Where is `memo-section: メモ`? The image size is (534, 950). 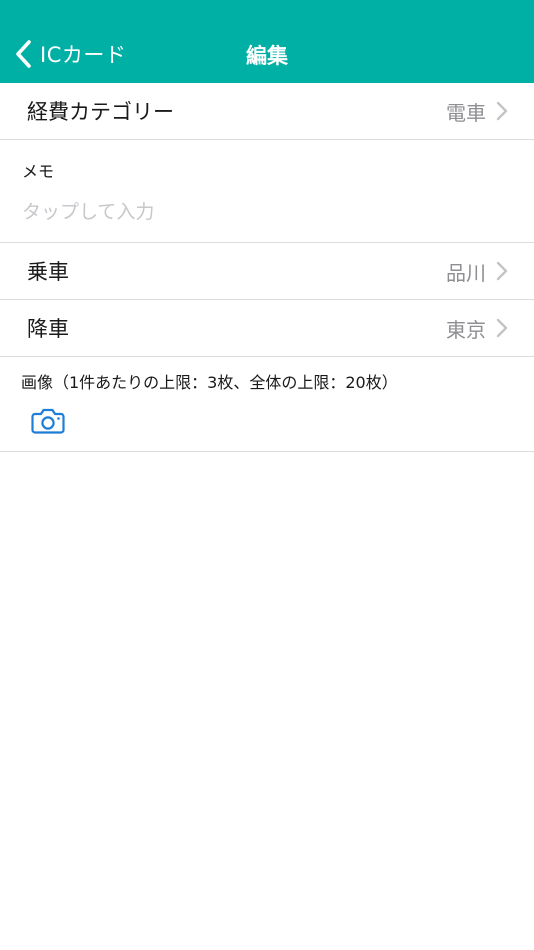 memo-section: メモ is located at coordinates (267, 191).